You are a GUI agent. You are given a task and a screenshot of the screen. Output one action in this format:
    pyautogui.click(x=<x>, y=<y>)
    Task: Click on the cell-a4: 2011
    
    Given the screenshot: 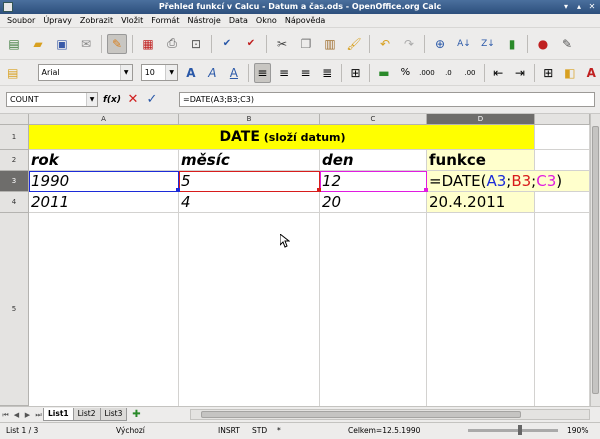 What is the action you would take?
    pyautogui.click(x=104, y=202)
    